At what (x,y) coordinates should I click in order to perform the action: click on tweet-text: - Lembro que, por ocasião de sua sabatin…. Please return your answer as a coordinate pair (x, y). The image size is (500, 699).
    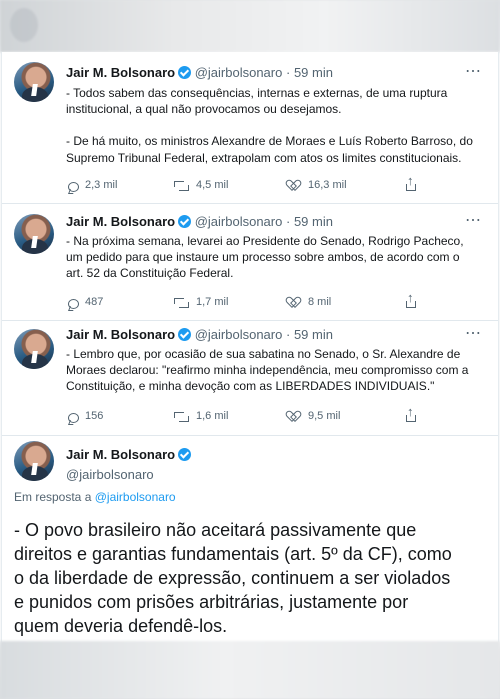
    Looking at the image, I should click on (274, 370).